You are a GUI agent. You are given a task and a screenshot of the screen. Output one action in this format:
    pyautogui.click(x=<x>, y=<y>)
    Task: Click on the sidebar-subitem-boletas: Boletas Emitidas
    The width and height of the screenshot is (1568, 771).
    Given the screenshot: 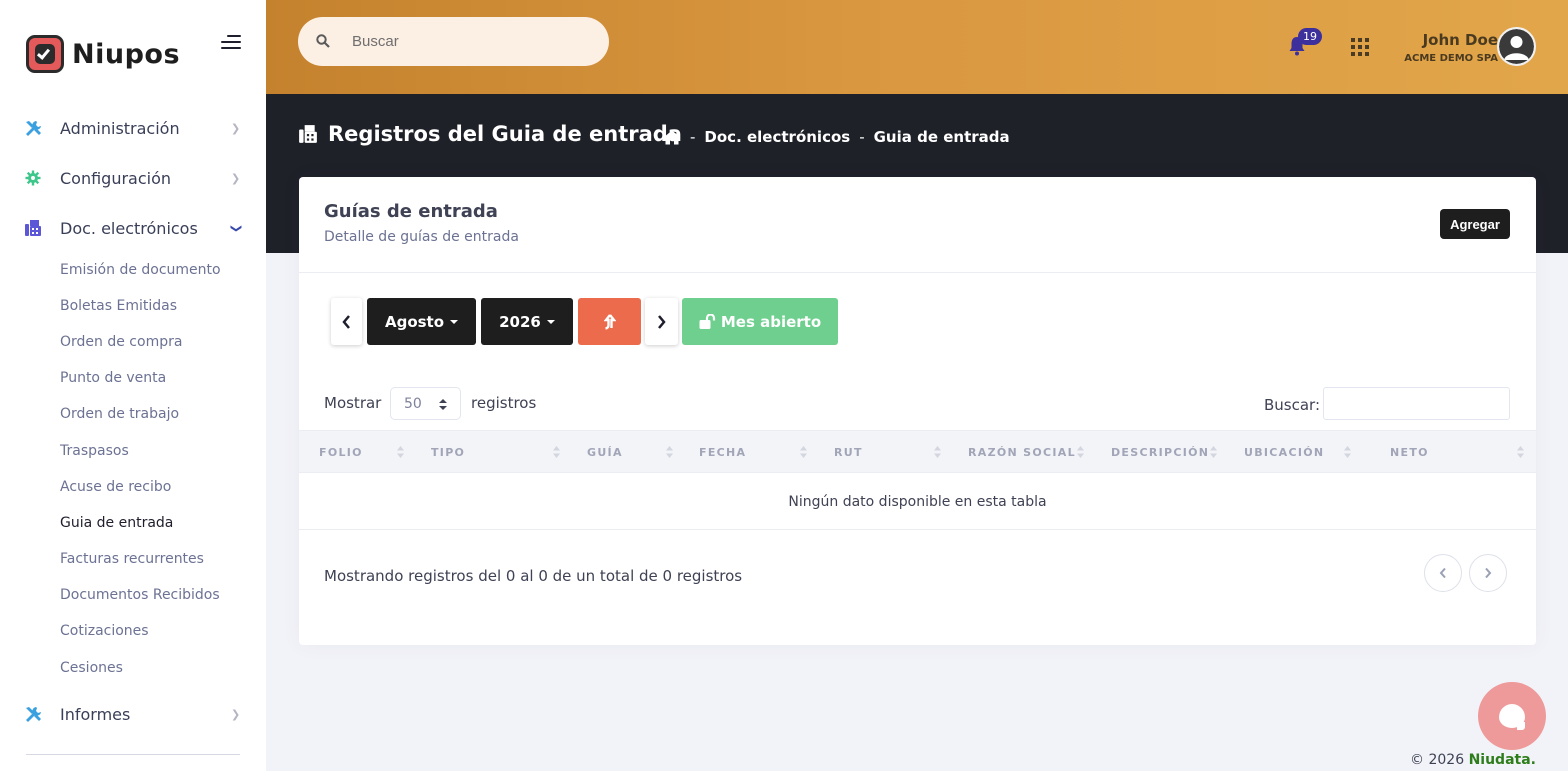 What is the action you would take?
    pyautogui.click(x=118, y=306)
    